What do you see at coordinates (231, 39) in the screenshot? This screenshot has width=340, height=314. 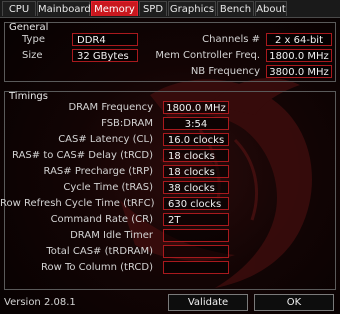 I see `channels-label: Channels #` at bounding box center [231, 39].